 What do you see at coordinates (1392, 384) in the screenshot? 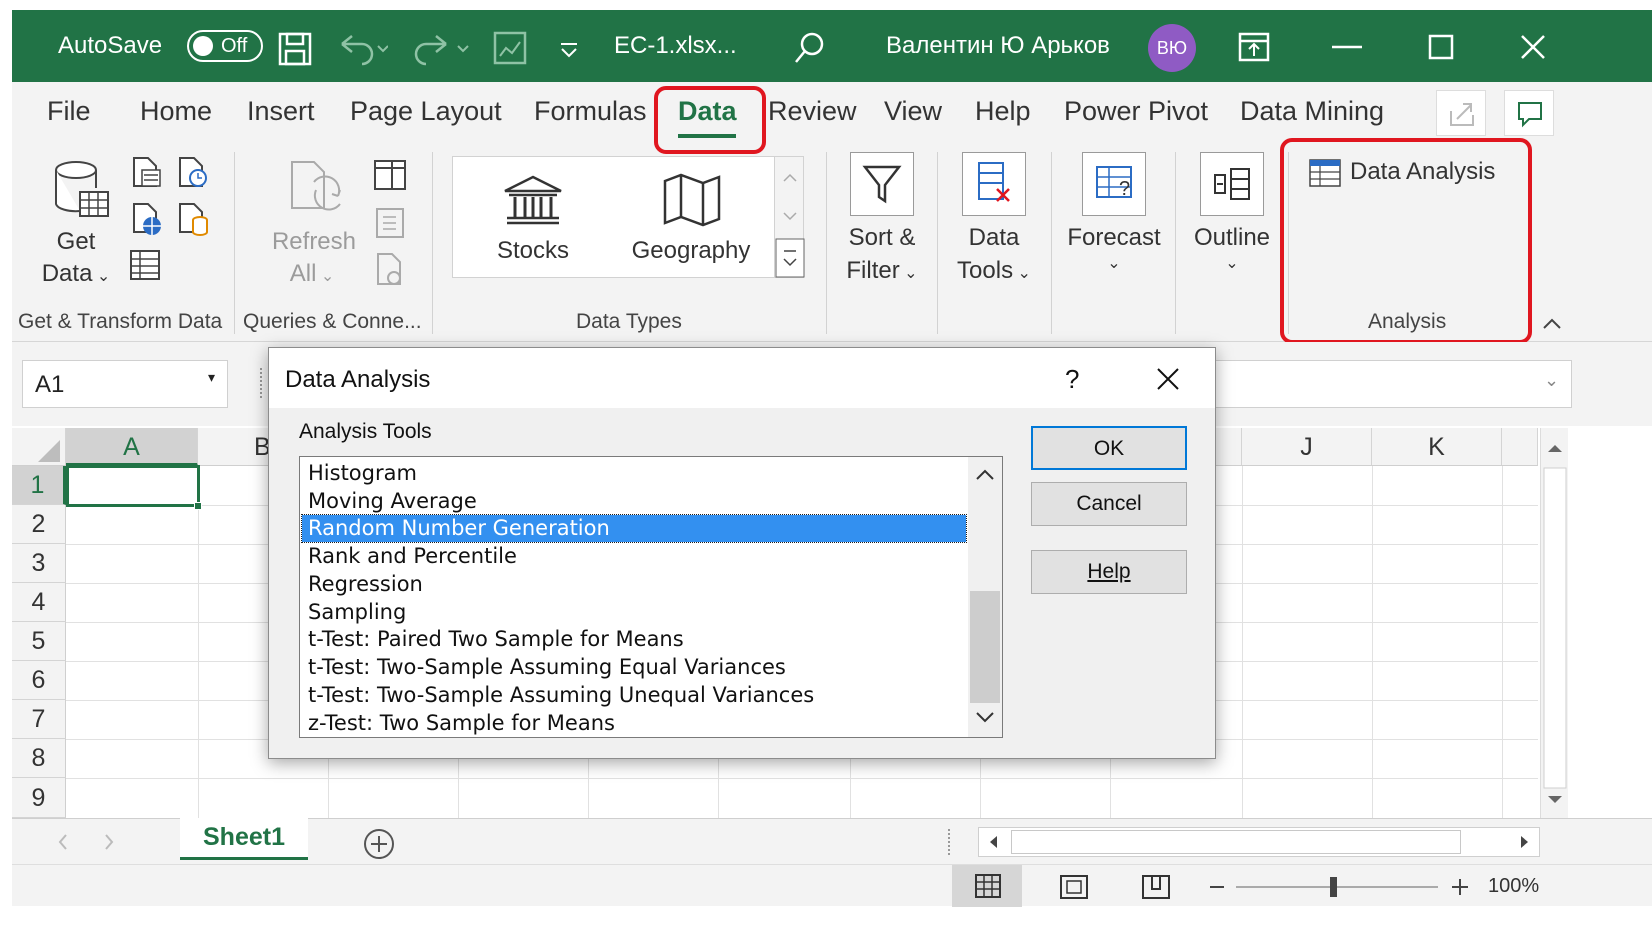
I see `formula-input` at bounding box center [1392, 384].